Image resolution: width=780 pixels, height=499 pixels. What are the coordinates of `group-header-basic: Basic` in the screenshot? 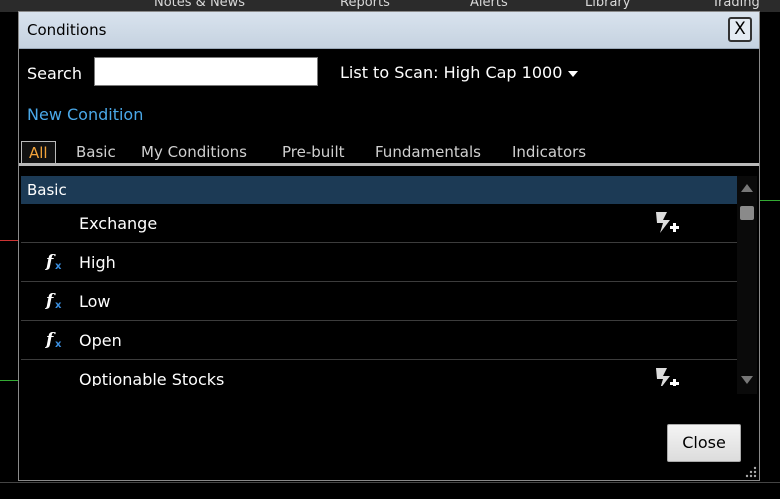 It's located at (379, 190).